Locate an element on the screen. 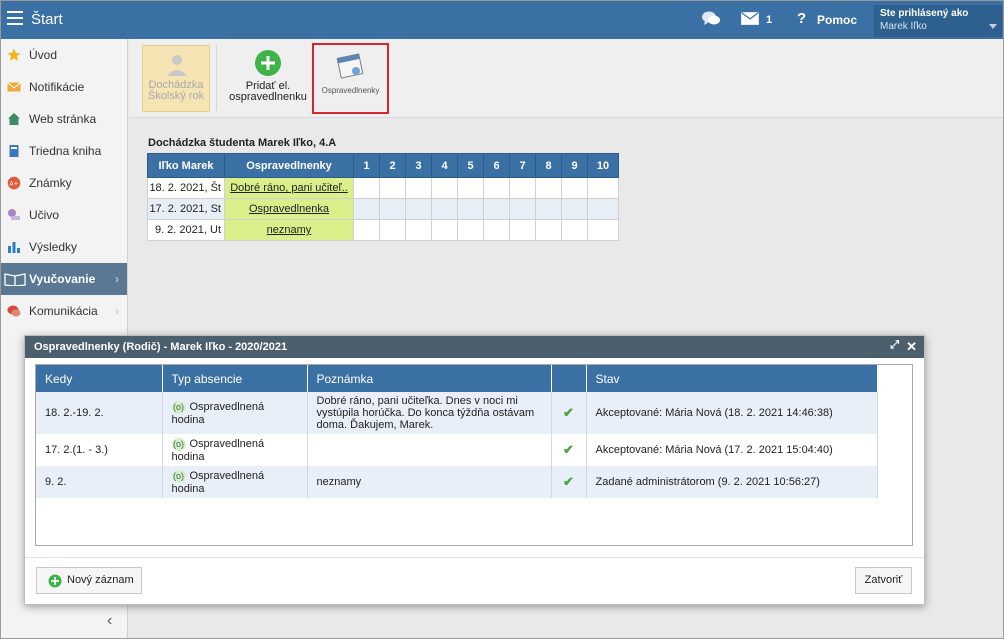 The height and width of the screenshot is (639, 1004). sidebar-item-vyucovanie: Vyučovanie › is located at coordinates (64, 279).